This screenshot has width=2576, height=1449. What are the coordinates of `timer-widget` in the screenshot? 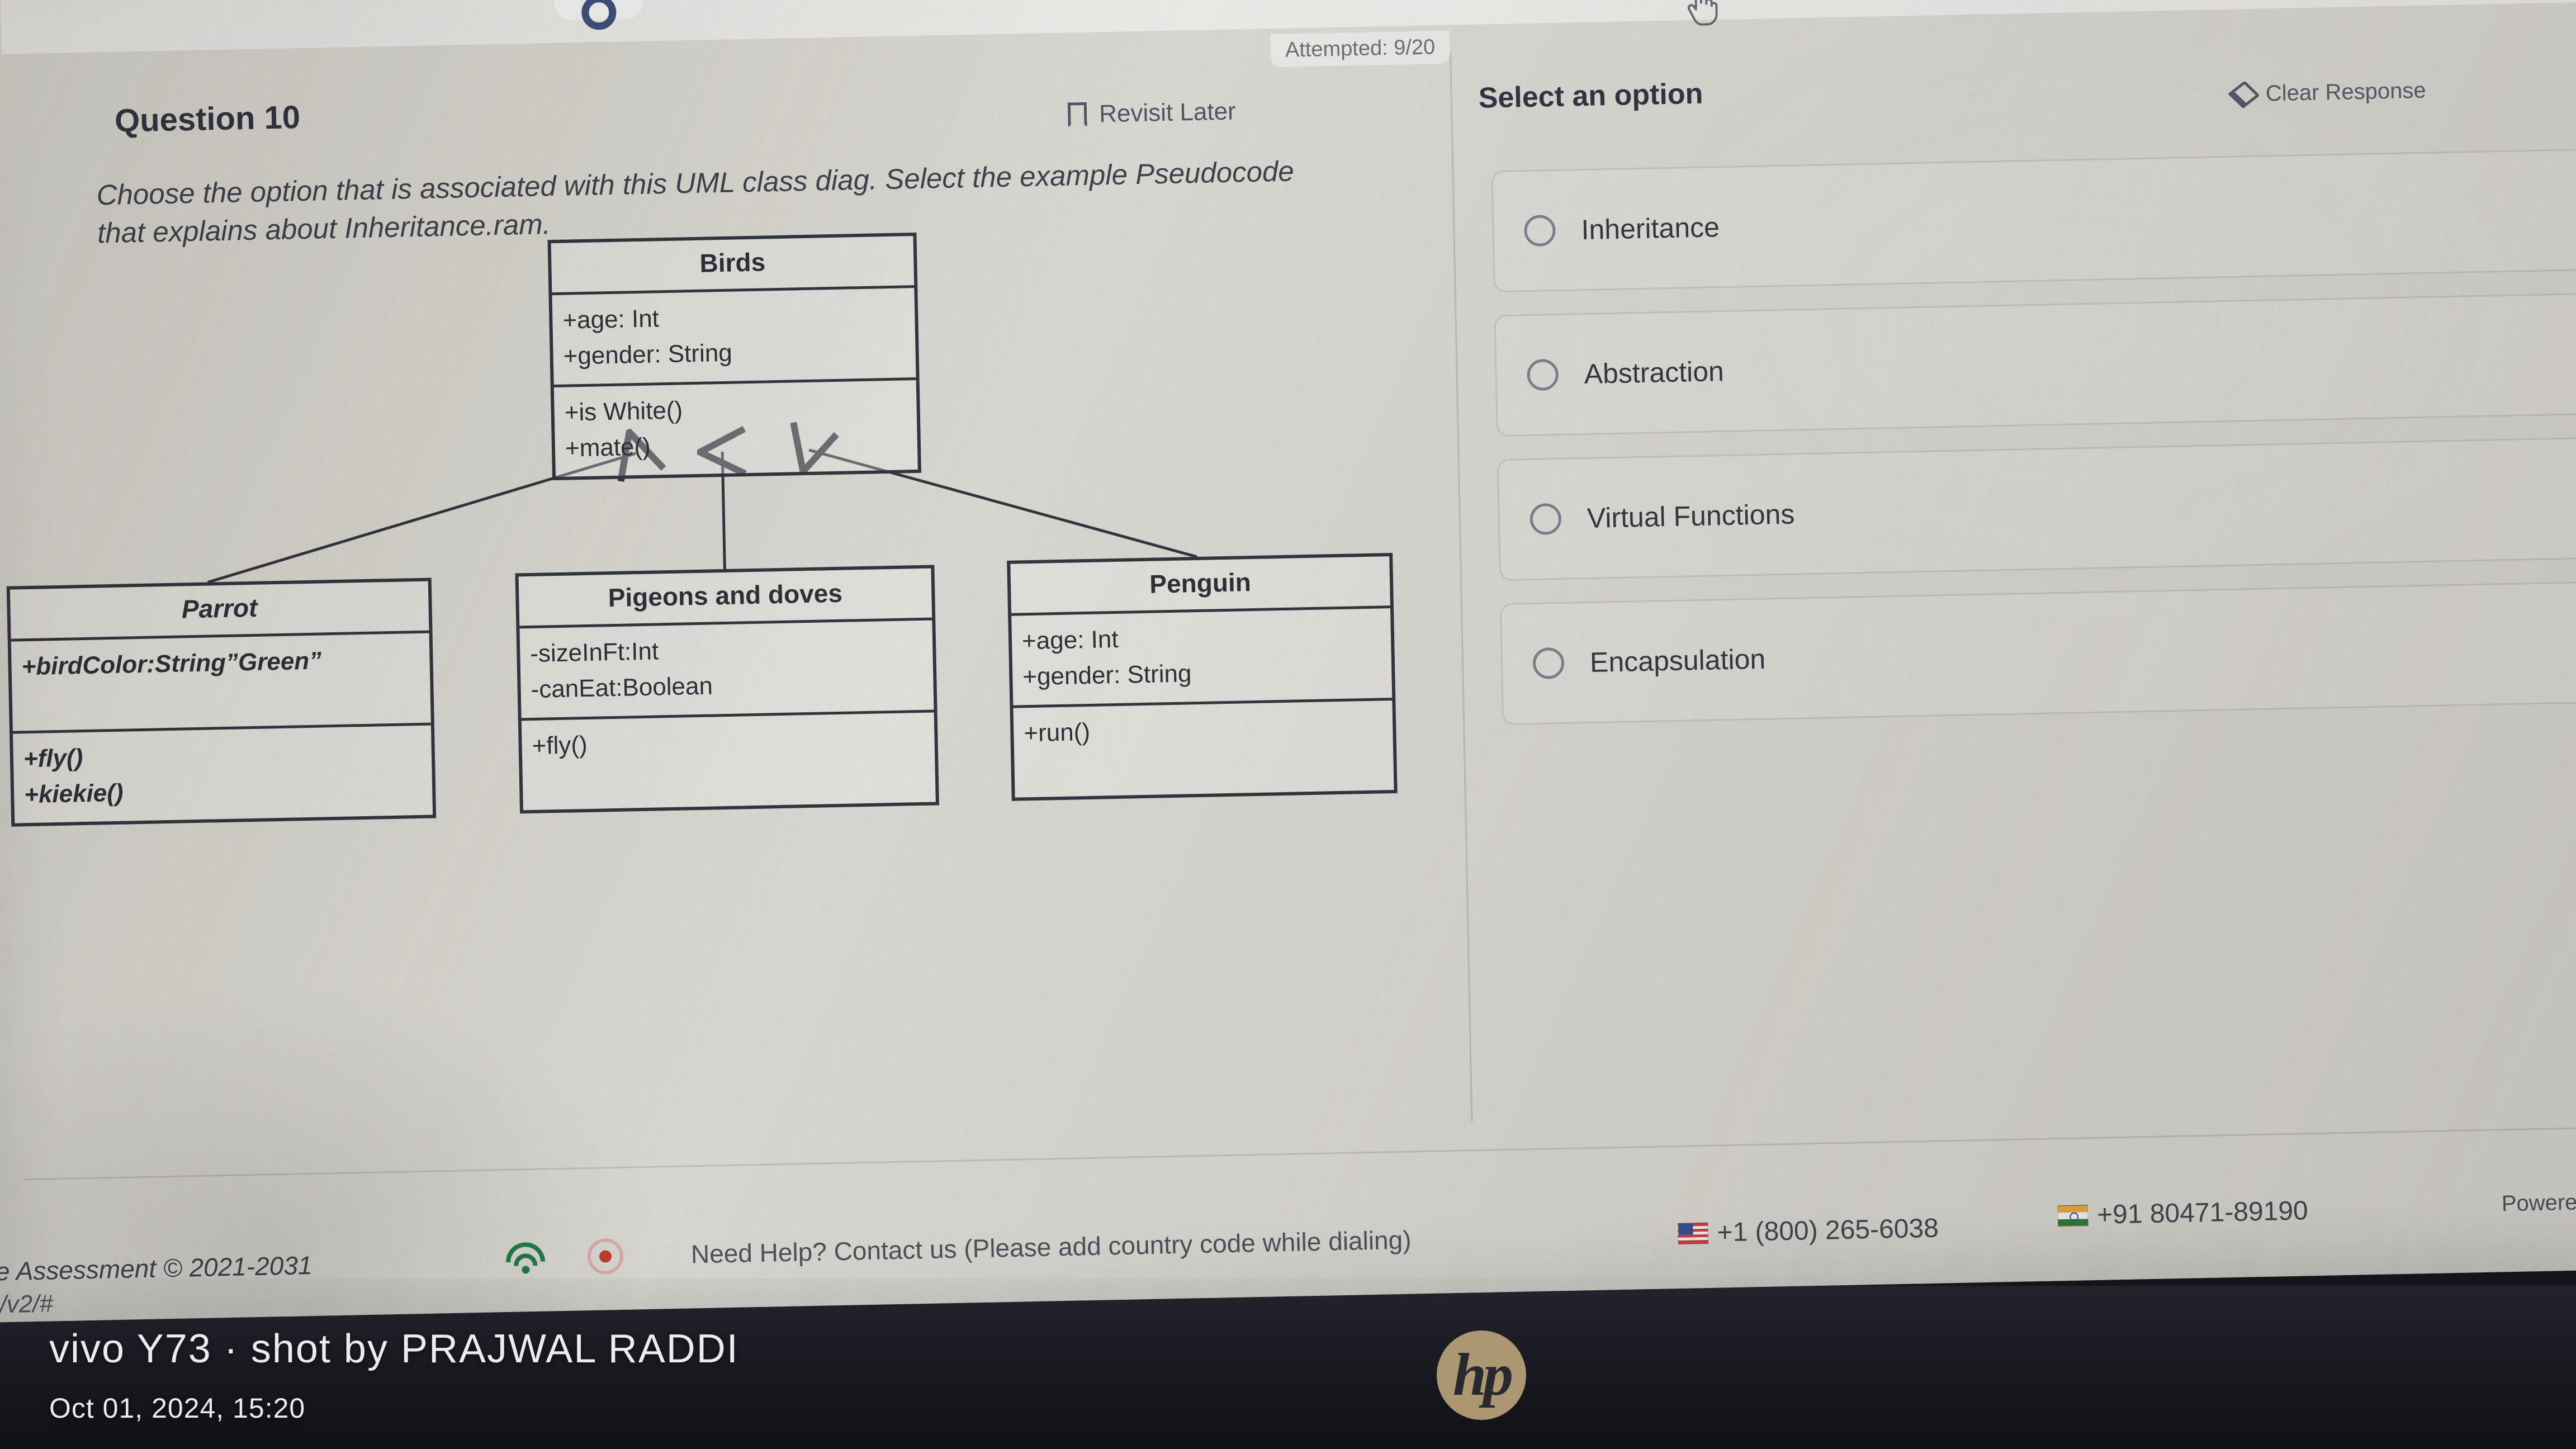 It's located at (598, 15).